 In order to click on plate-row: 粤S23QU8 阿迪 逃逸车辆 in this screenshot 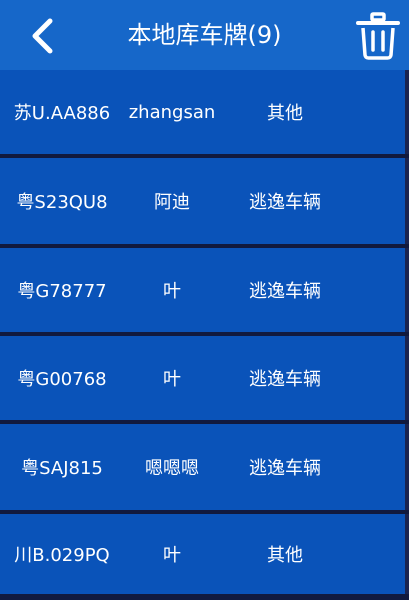, I will do `click(204, 201)`.